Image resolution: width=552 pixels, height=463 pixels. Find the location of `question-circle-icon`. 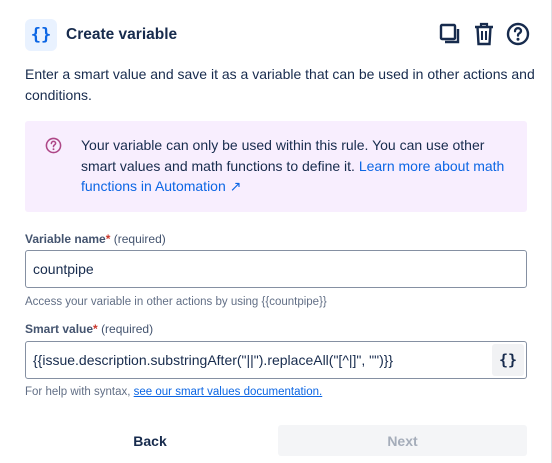

question-circle-icon is located at coordinates (53, 145).